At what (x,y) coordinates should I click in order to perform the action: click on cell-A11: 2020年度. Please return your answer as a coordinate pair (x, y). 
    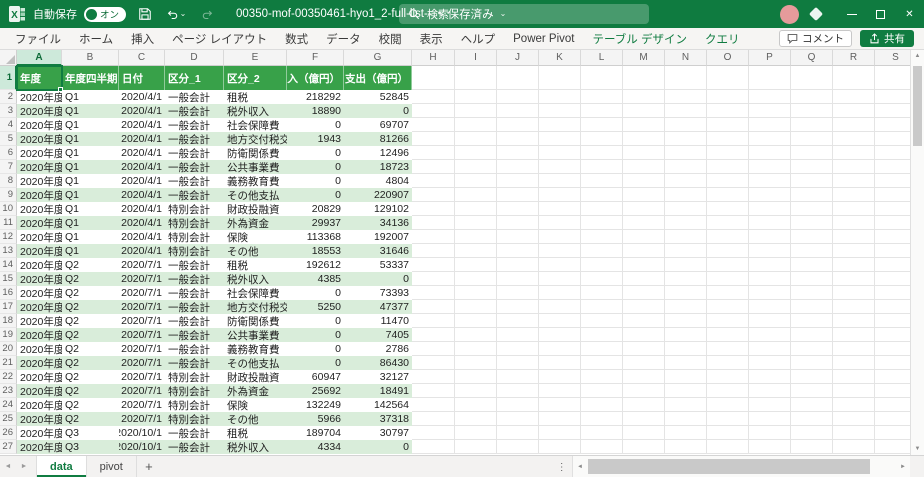
    Looking at the image, I should click on (39, 223).